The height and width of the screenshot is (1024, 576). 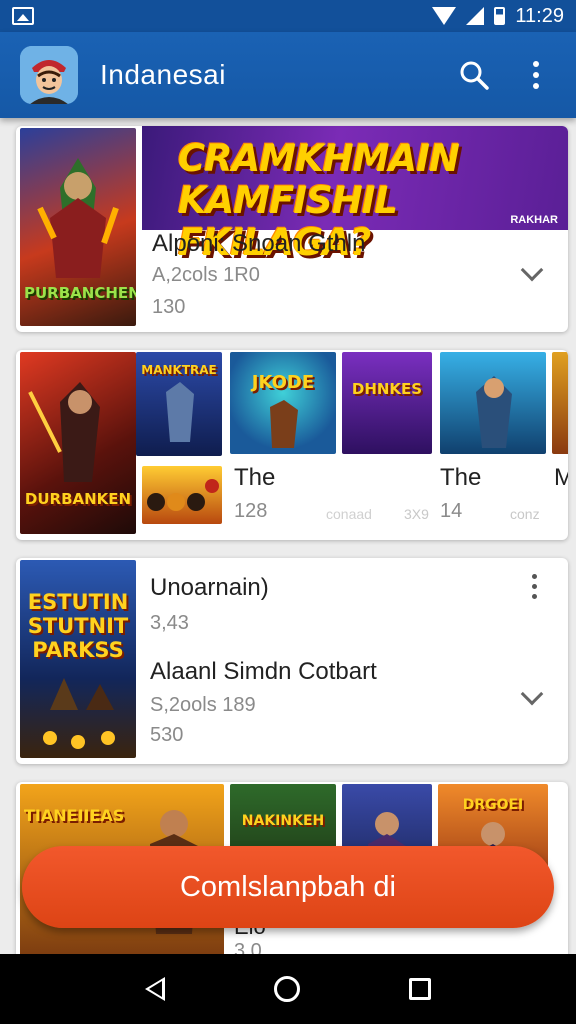 What do you see at coordinates (203, 705) in the screenshot?
I see `game-meta: S,2ools 189` at bounding box center [203, 705].